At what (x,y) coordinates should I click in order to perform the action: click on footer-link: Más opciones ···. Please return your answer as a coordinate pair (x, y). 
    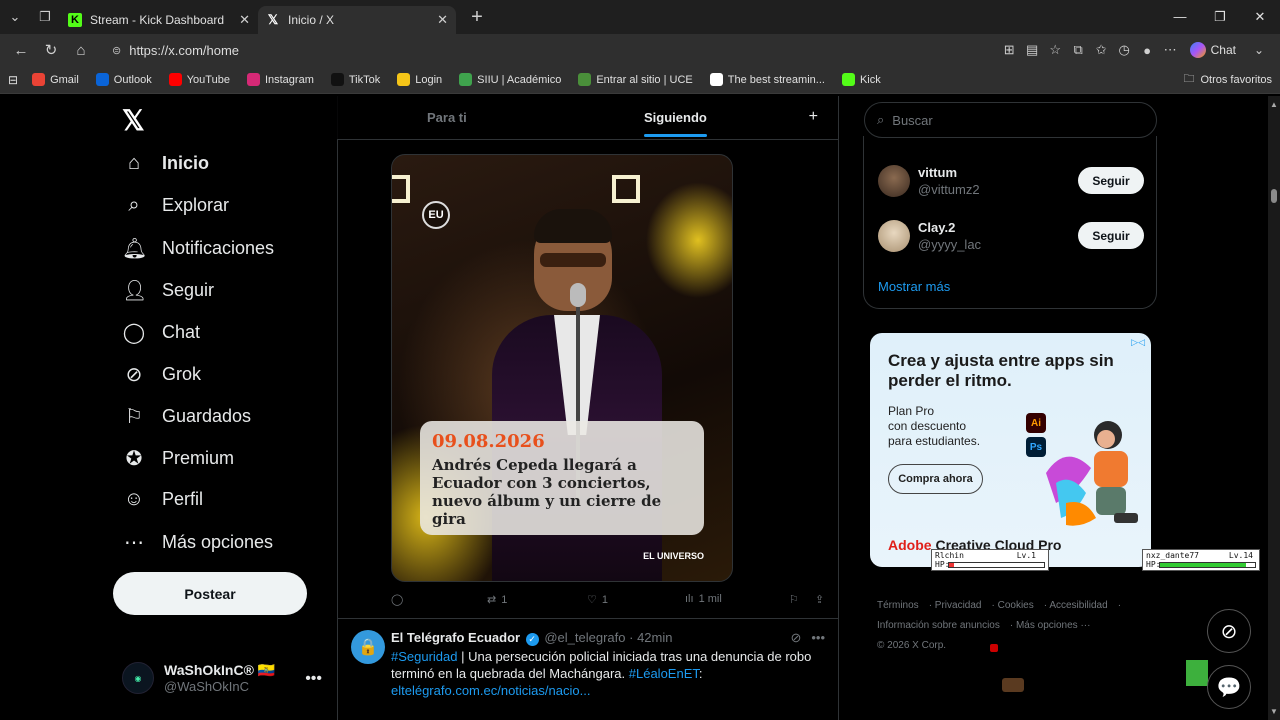
    Looking at the image, I should click on (1053, 625).